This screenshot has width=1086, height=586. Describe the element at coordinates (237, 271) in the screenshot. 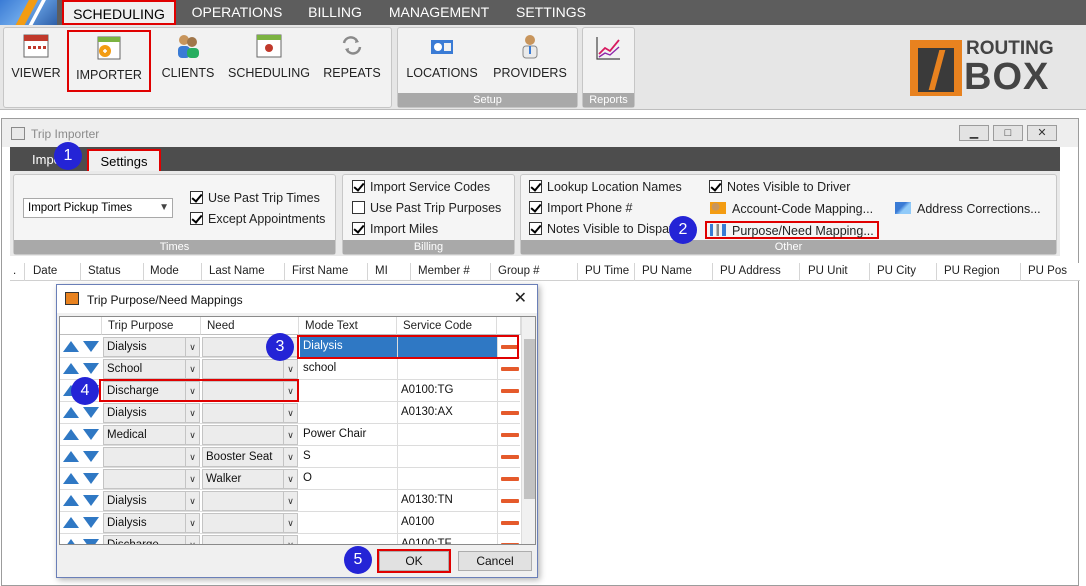

I see `col-last-name: Last Name` at that location.